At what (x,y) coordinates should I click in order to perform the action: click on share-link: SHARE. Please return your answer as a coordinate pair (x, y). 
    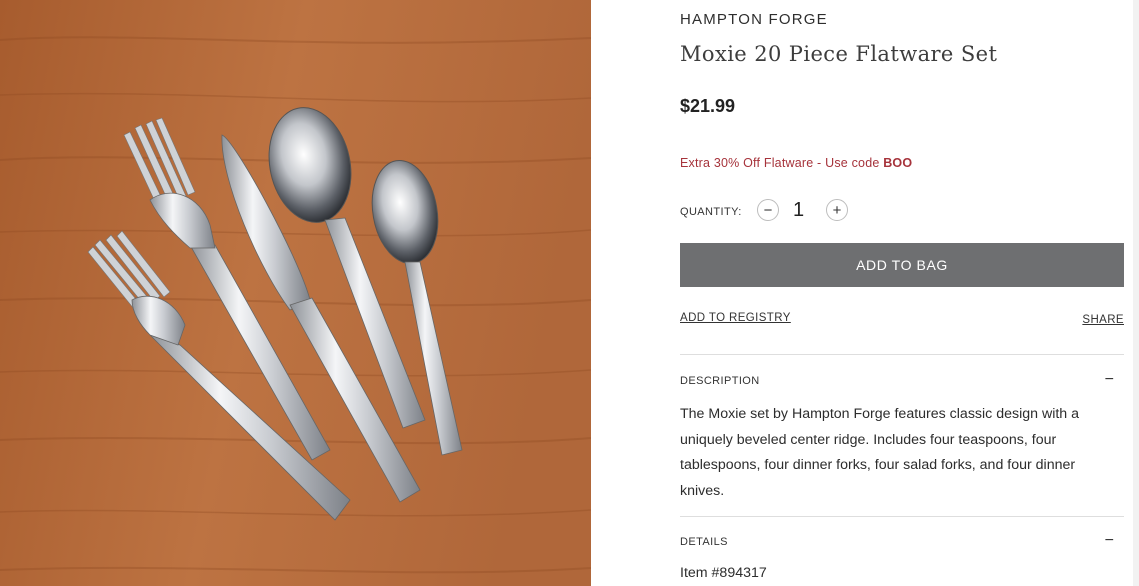
    Looking at the image, I should click on (1103, 320).